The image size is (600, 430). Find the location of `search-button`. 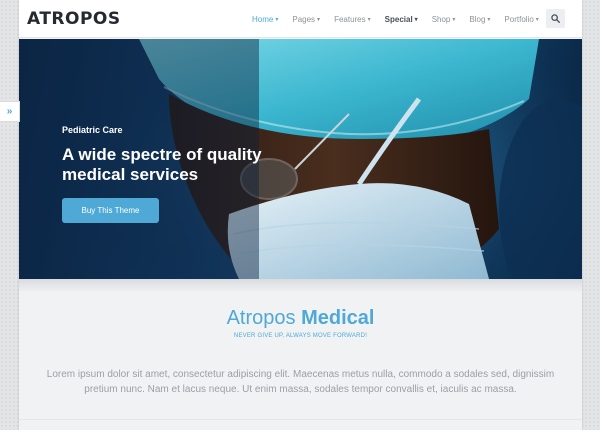

search-button is located at coordinates (555, 18).